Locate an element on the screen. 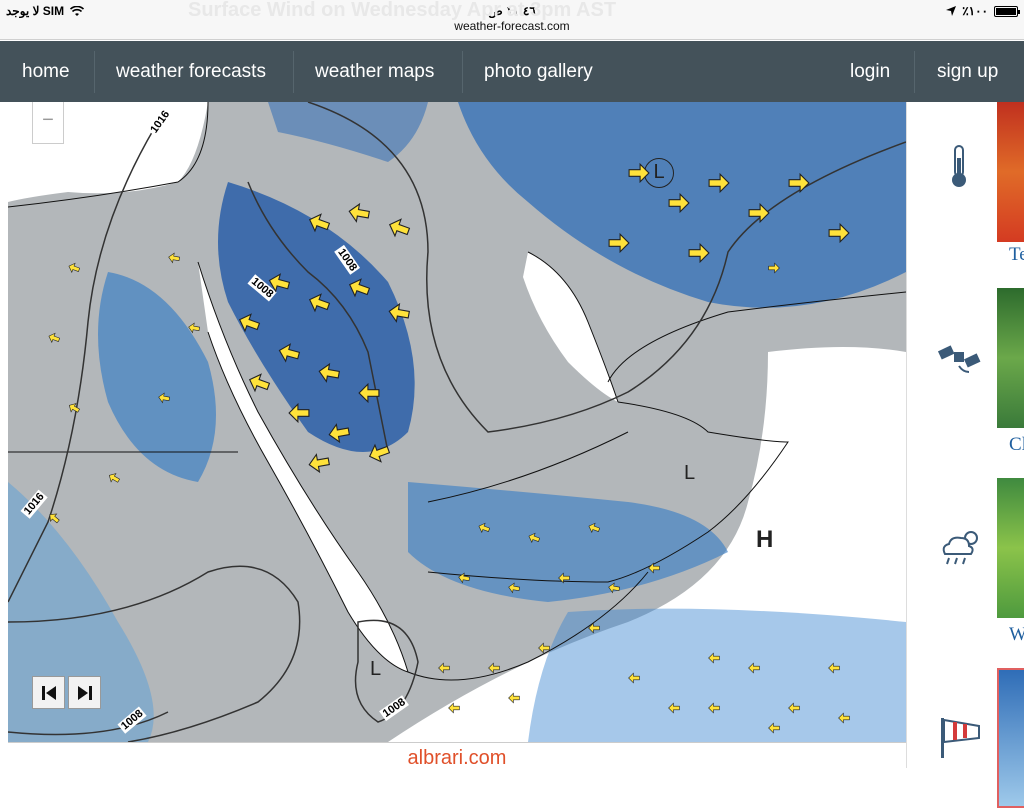 This screenshot has height=808, width=1024. nav-photo-gallery: photo gallery is located at coordinates (538, 71).